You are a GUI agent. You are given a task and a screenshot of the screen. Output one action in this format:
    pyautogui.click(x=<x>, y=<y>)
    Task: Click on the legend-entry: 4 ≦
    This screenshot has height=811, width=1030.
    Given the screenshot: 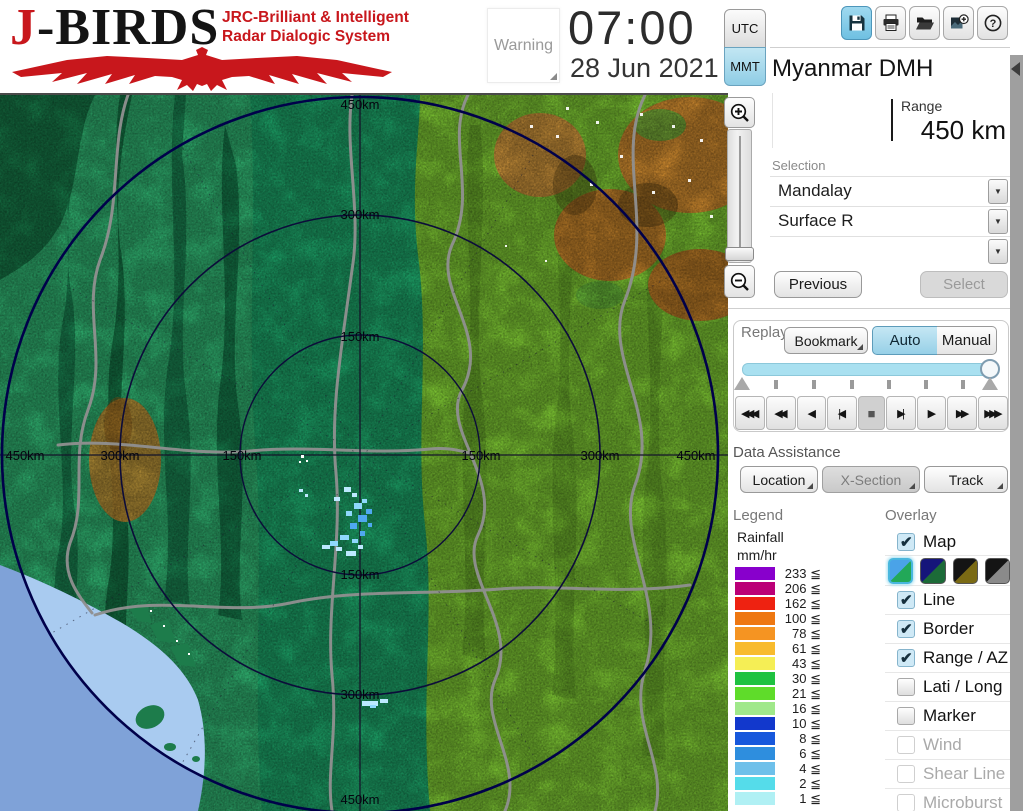 What is the action you would take?
    pyautogui.click(x=778, y=768)
    